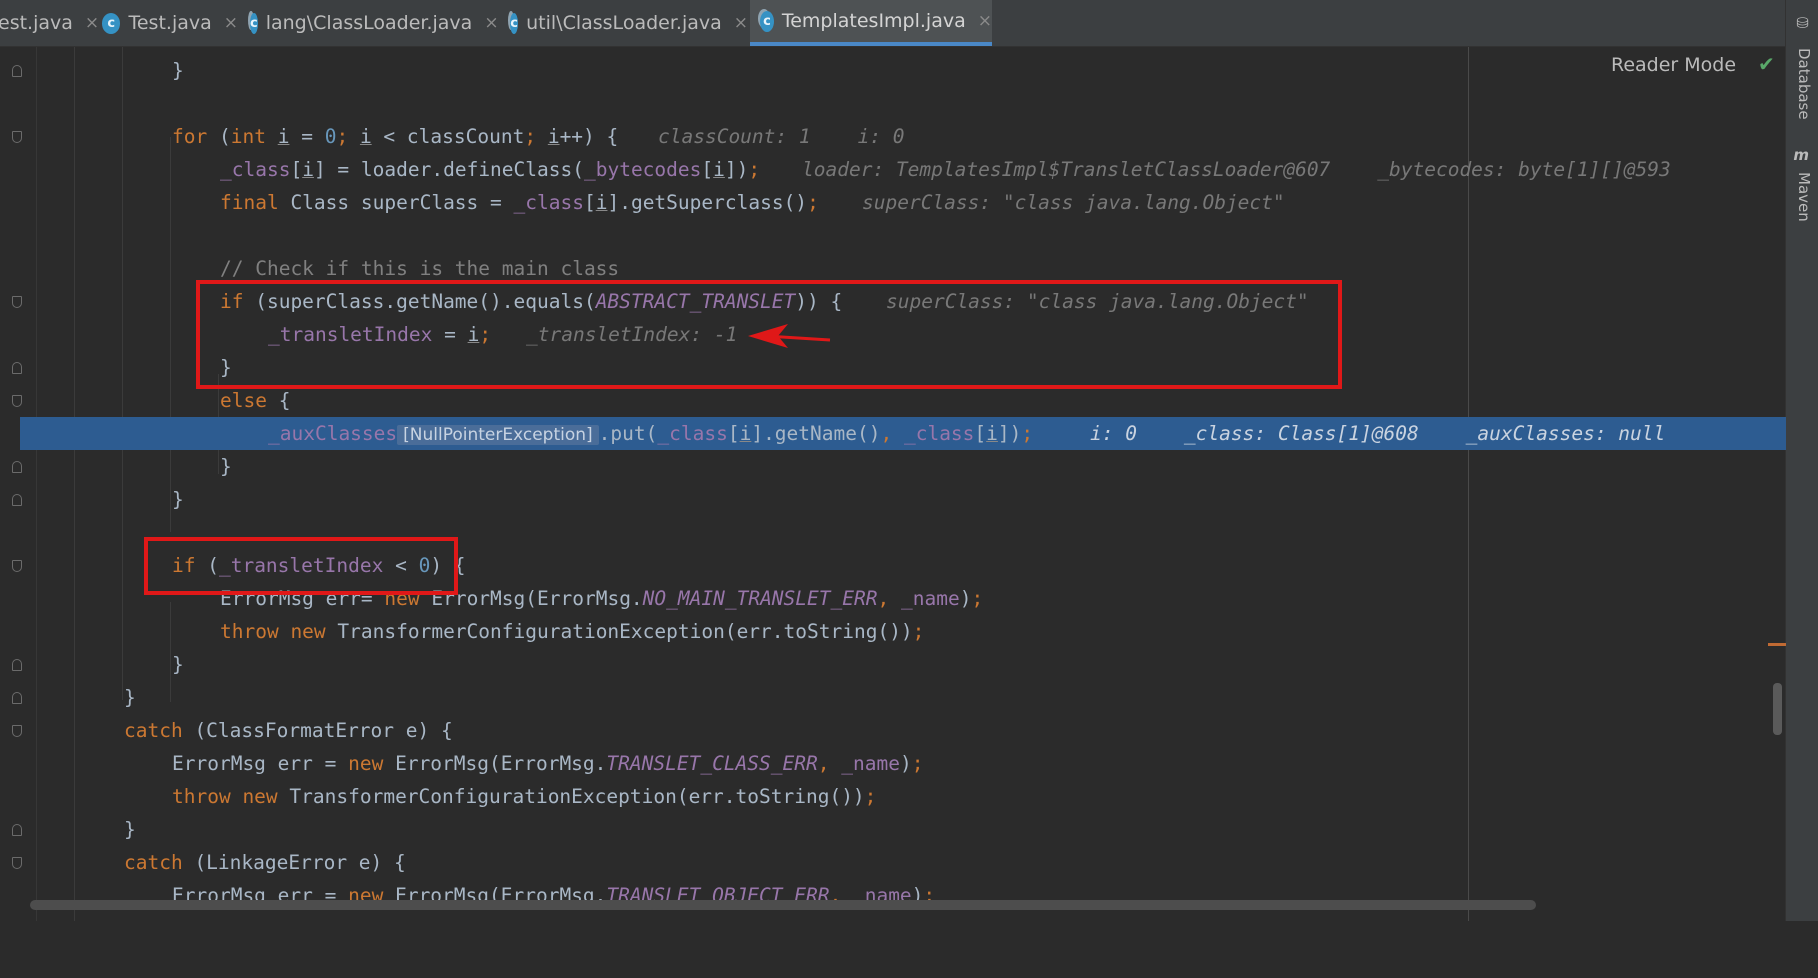 The width and height of the screenshot is (1818, 978). Describe the element at coordinates (498, 435) in the screenshot. I see `exception-badge: [NullPointerException]` at that location.